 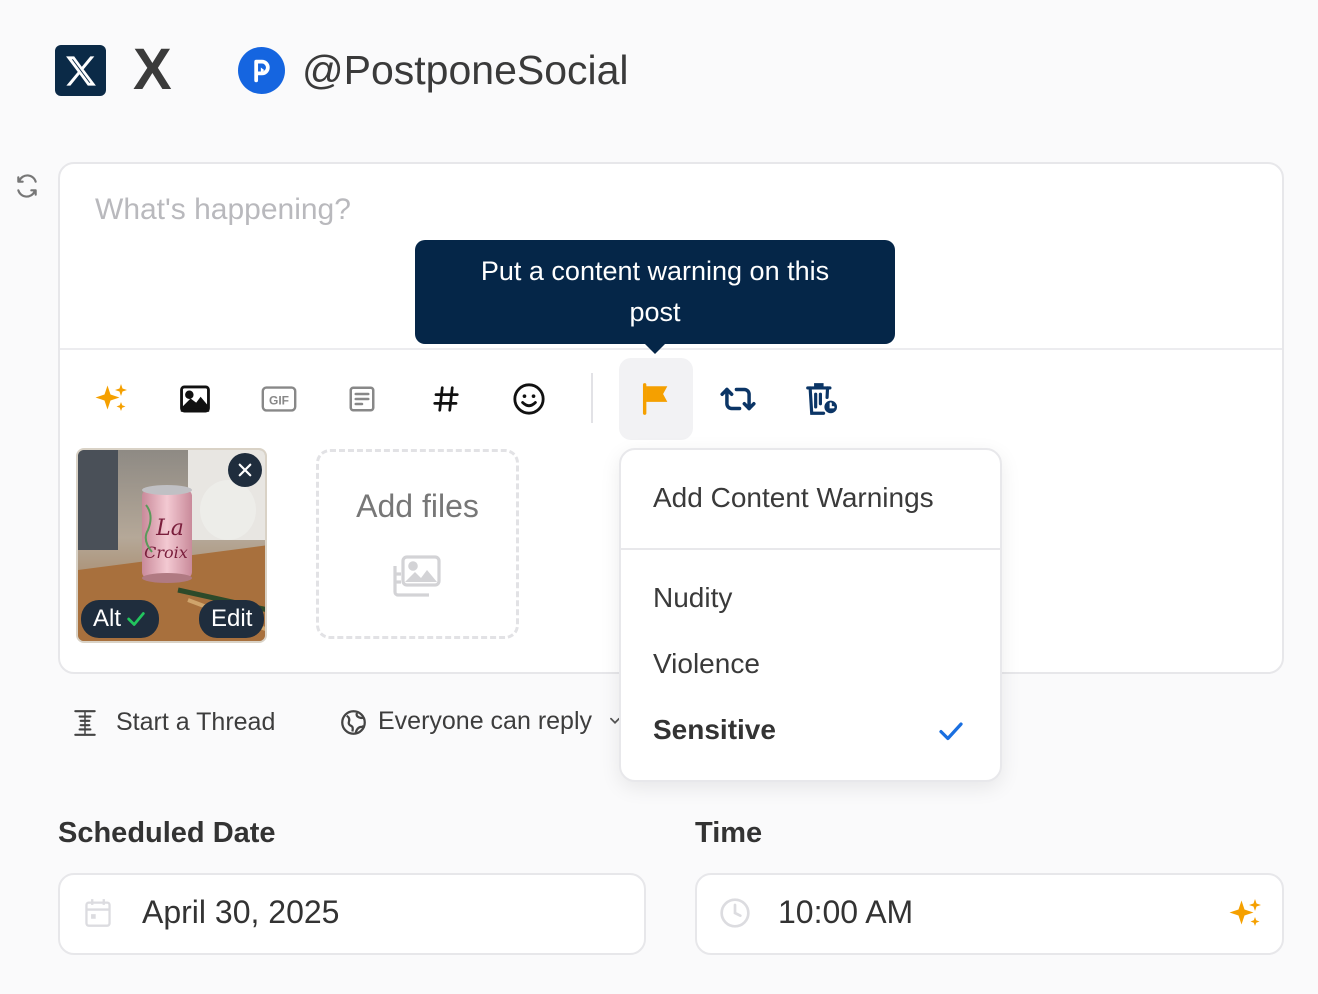 What do you see at coordinates (951, 733) in the screenshot?
I see `selected-checkmark-icon` at bounding box center [951, 733].